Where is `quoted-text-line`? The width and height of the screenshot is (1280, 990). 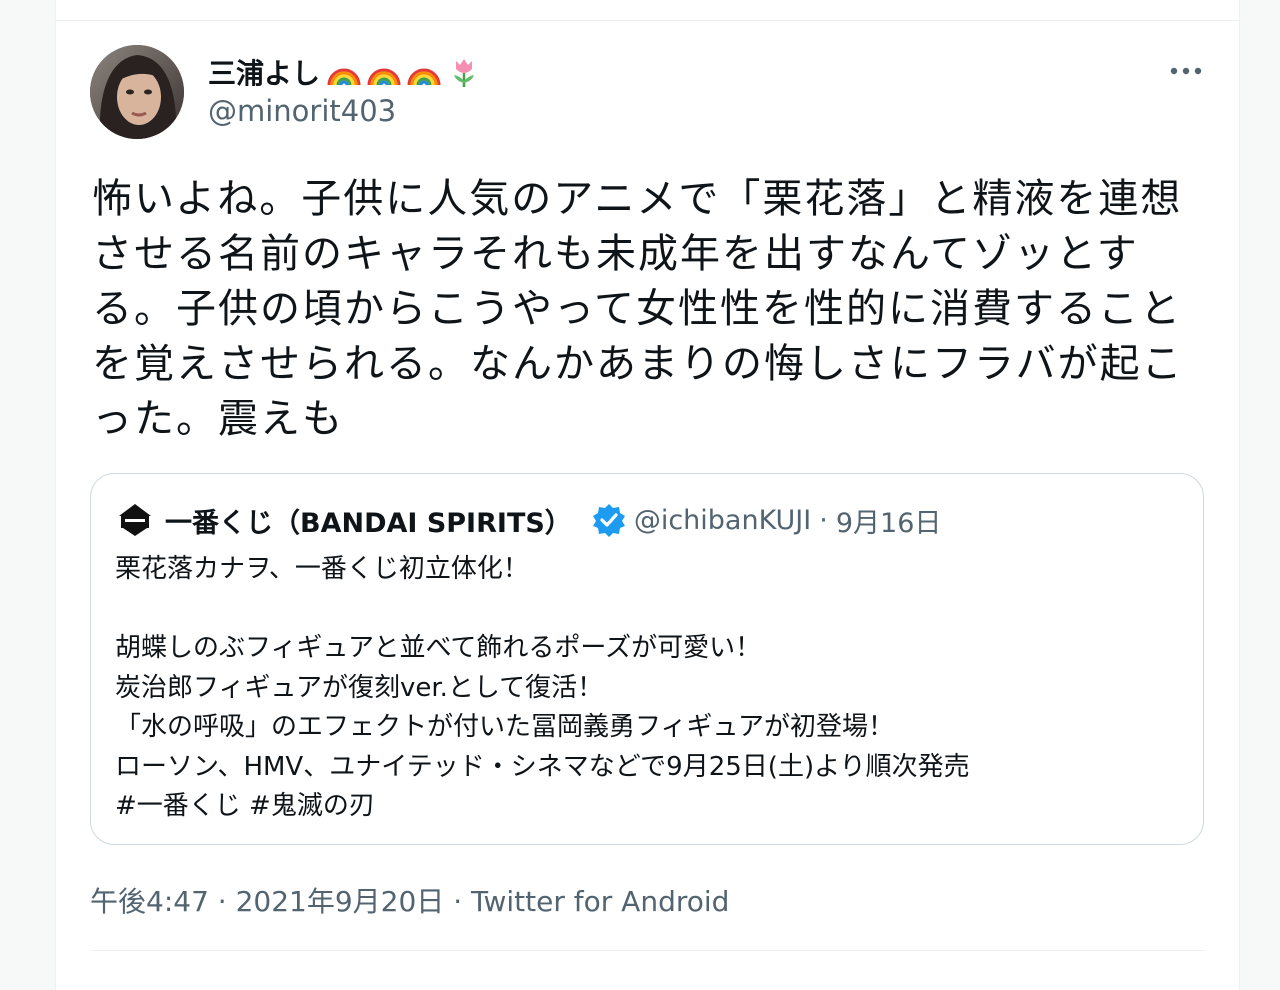 quoted-text-line is located at coordinates (645, 610).